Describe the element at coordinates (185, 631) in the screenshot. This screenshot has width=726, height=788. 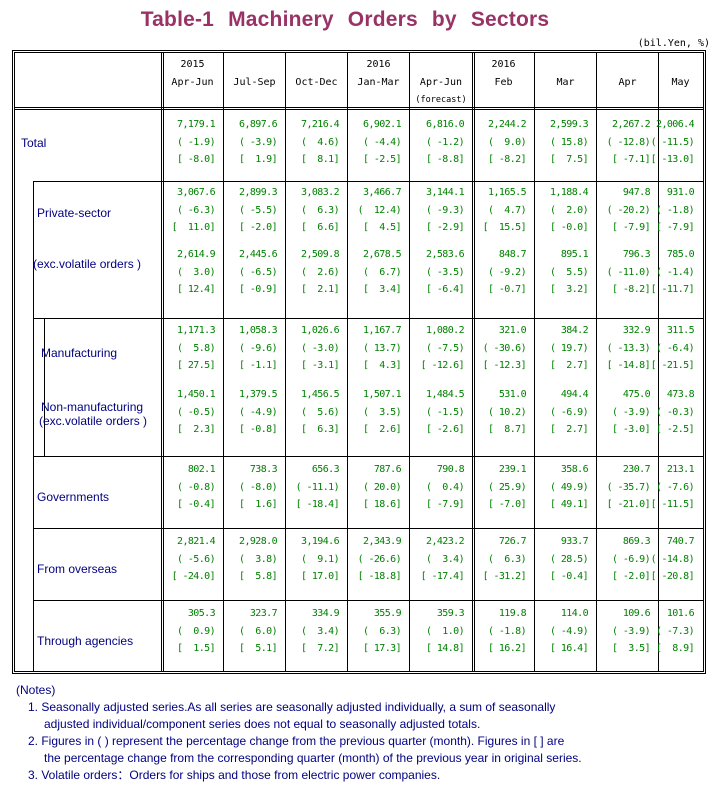
I see `value-cell: 305.3 ( 0.9) [ 1.5]` at that location.